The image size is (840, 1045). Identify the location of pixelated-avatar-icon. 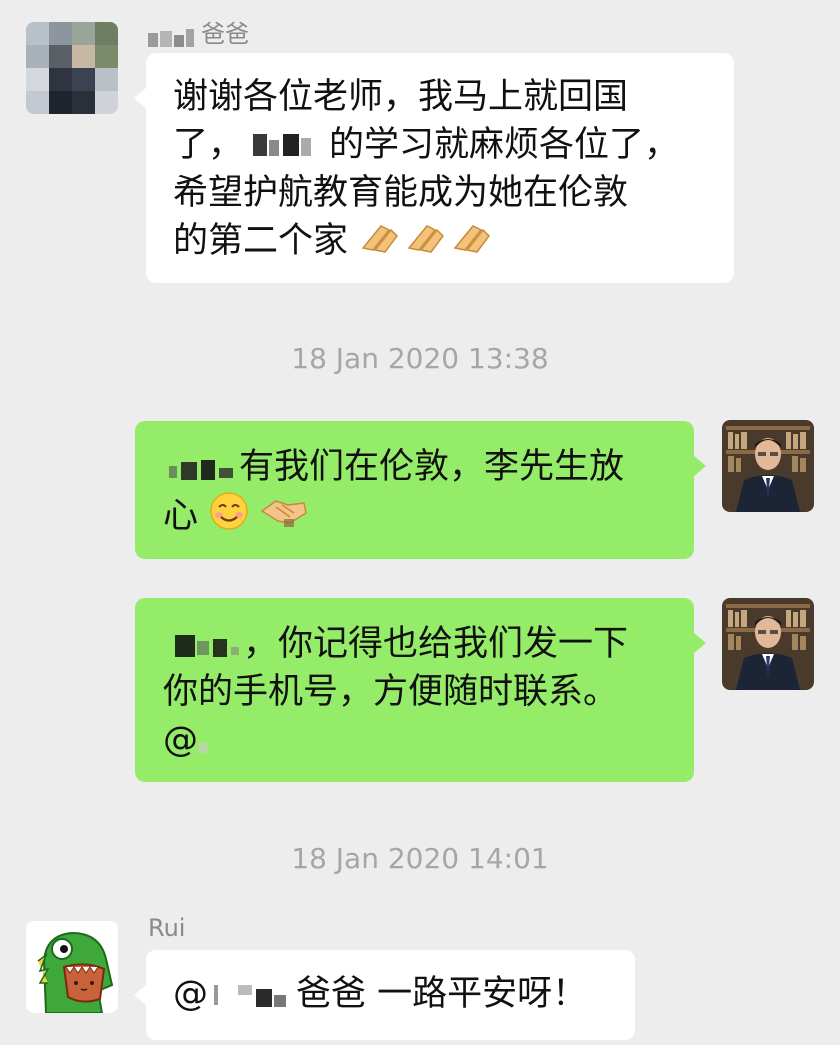
(72, 68).